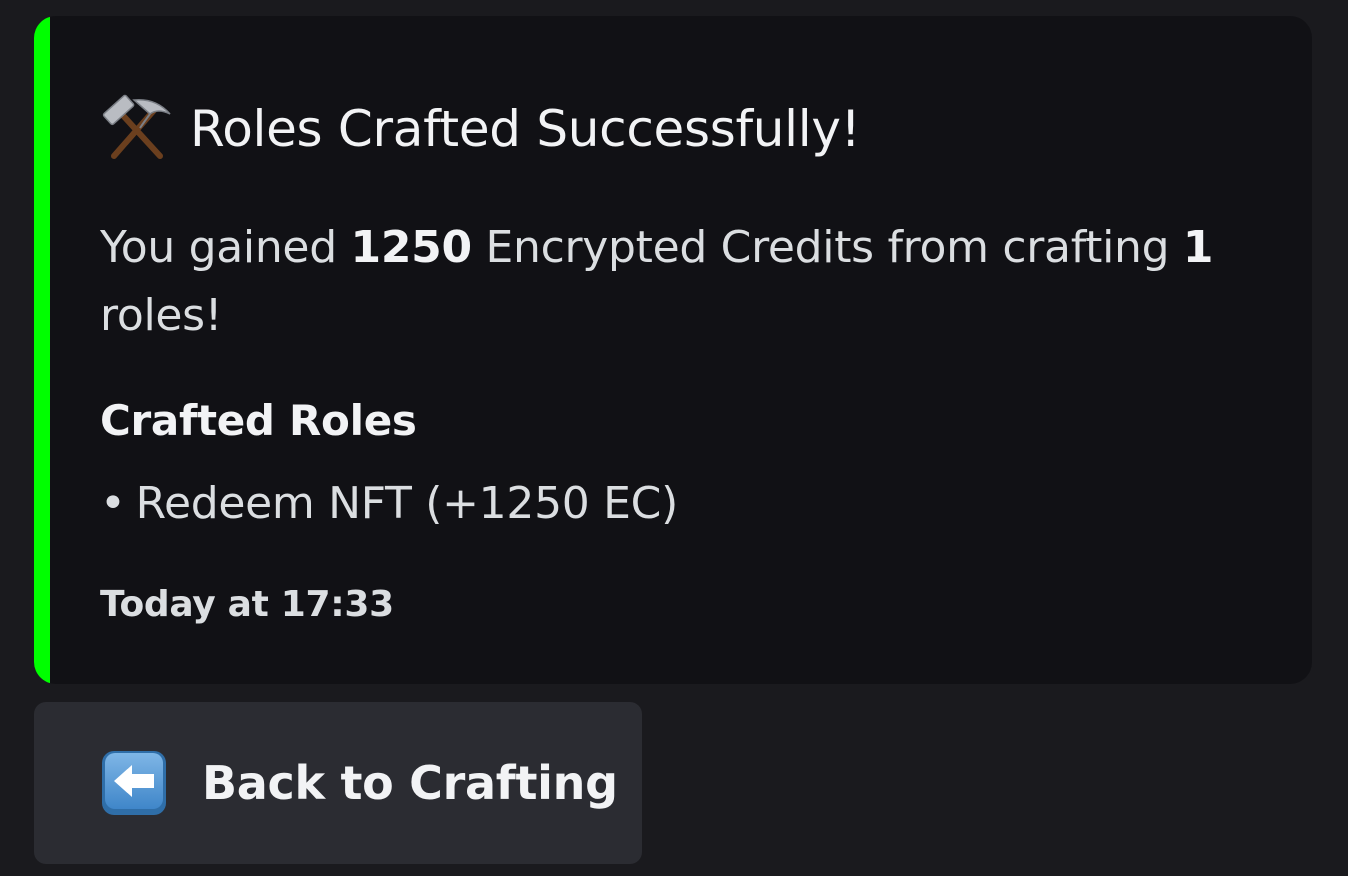 This screenshot has height=876, width=1348. I want to click on embed-accent-bar, so click(42, 350).